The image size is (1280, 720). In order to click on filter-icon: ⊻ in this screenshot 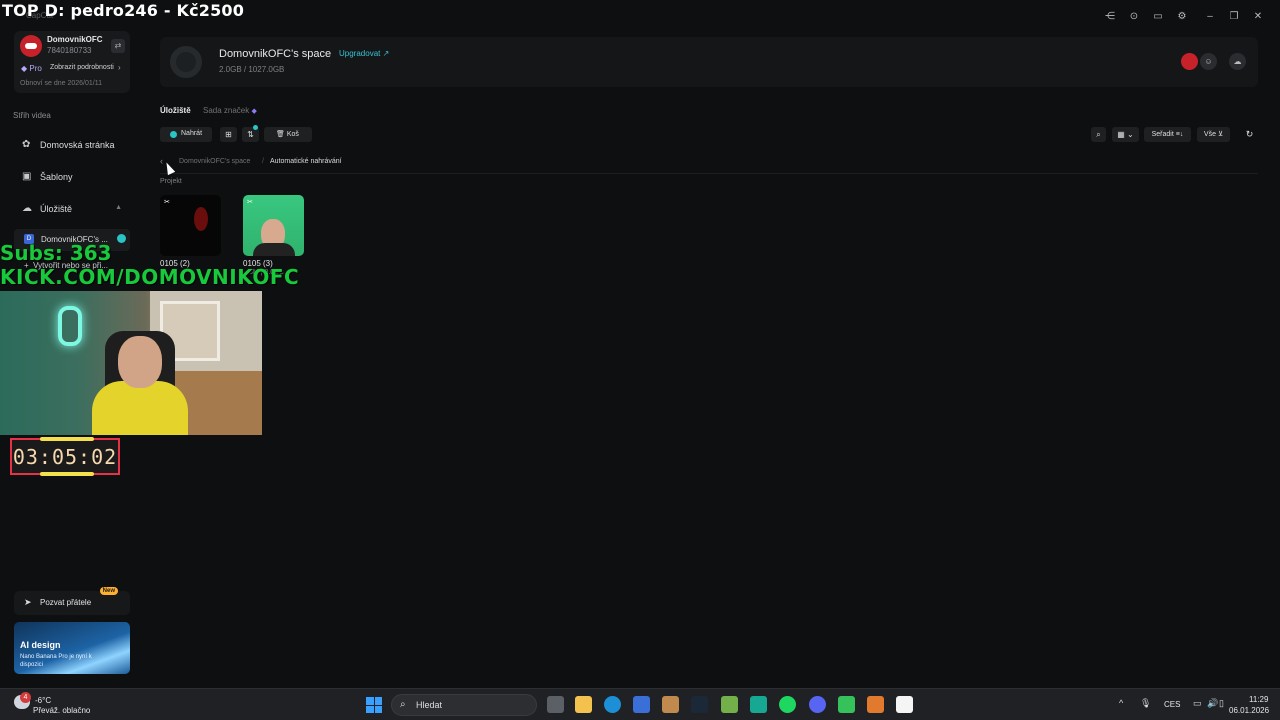, I will do `click(1220, 134)`.